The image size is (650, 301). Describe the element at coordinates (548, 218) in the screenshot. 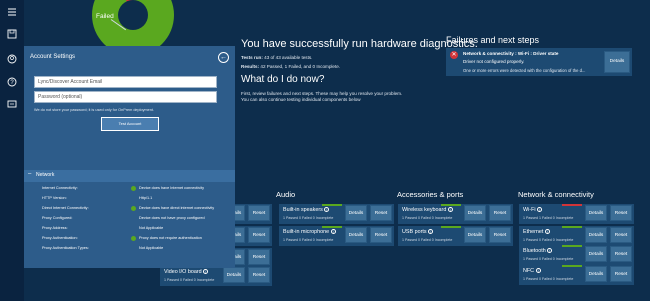

I see `component-stats: 1 Passed 1 Failed 0 Incomplete` at that location.